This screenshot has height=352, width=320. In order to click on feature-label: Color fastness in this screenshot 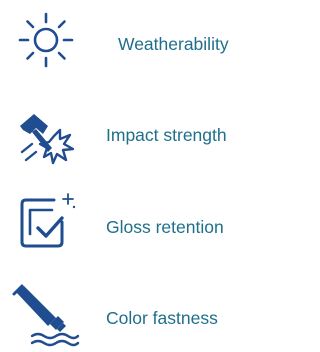, I will do `click(162, 318)`.